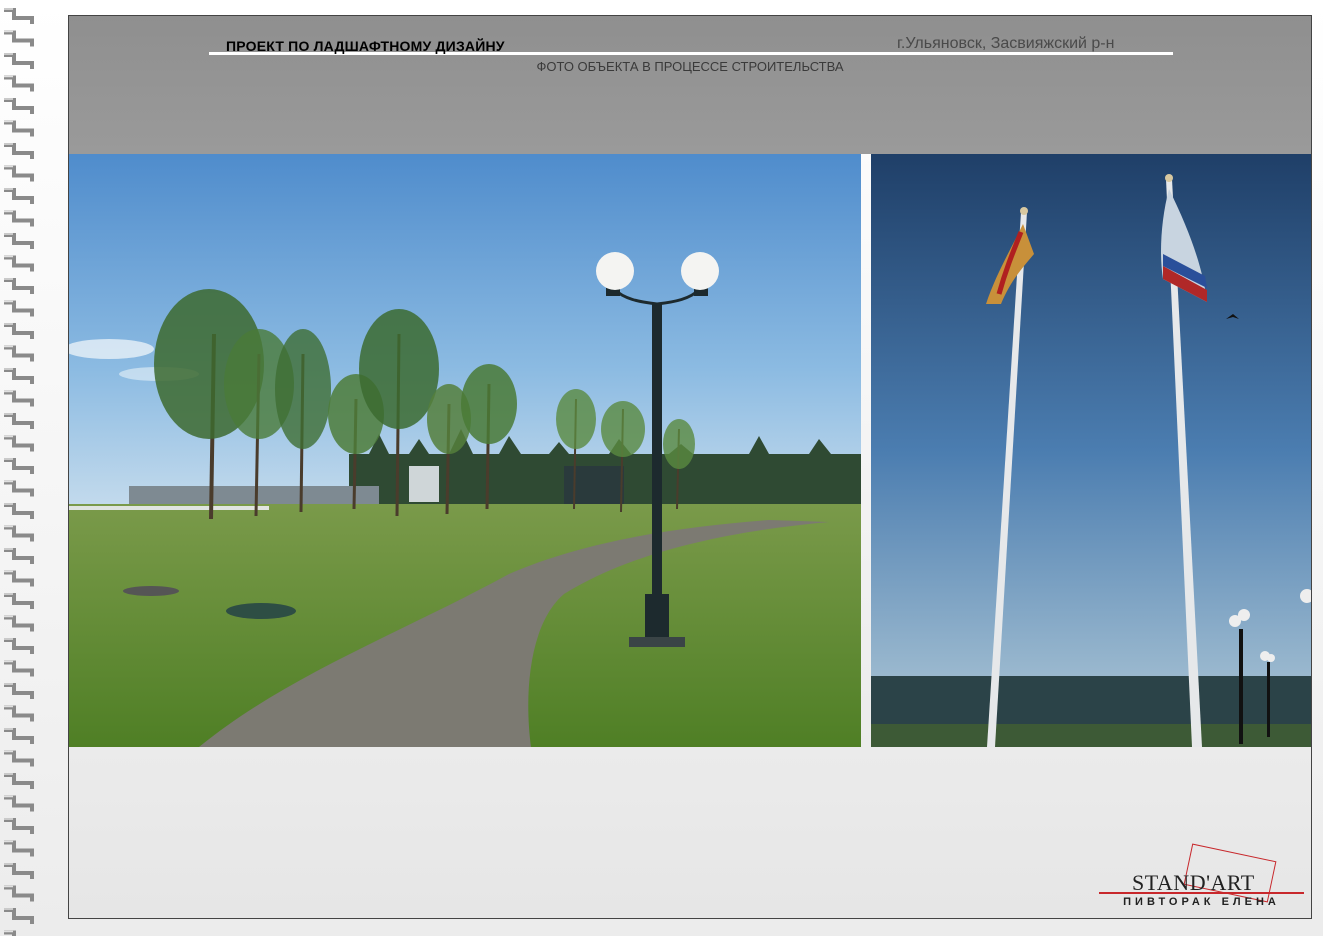  What do you see at coordinates (1201, 902) in the screenshot?
I see `logo-author: ПИВТОРАК ЕЛЕНА` at bounding box center [1201, 902].